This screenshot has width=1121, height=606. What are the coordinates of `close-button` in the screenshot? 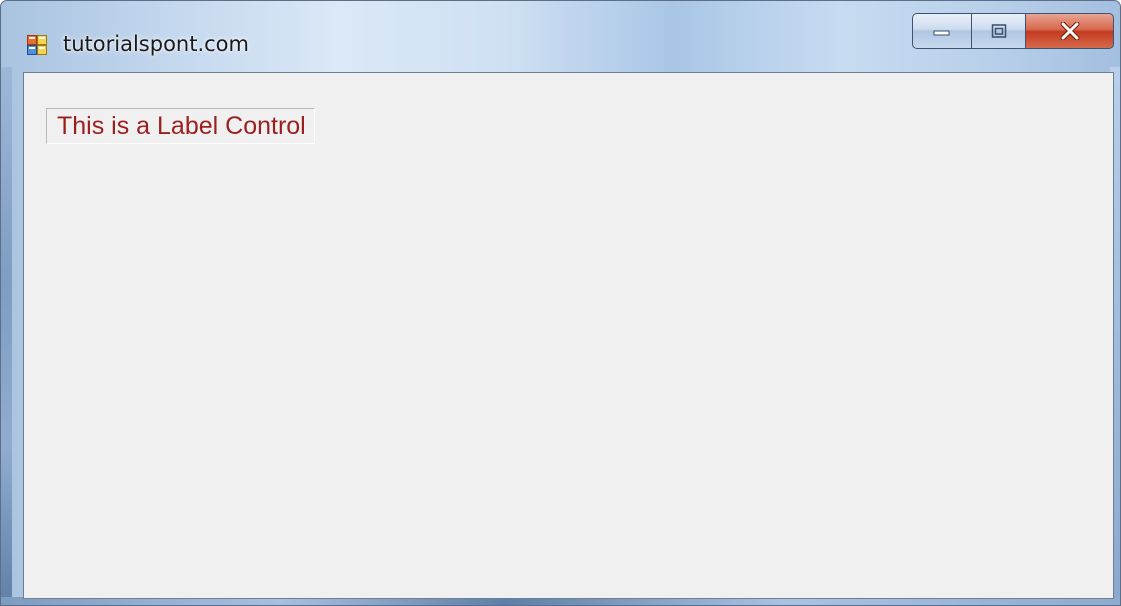 It's located at (1069, 31).